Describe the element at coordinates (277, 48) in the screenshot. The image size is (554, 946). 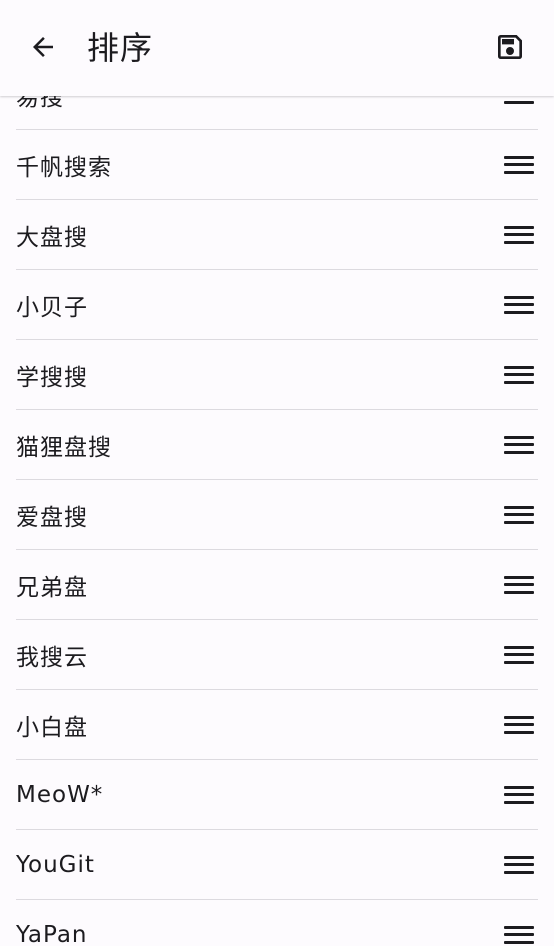
I see `top-app-bar: 排序` at that location.